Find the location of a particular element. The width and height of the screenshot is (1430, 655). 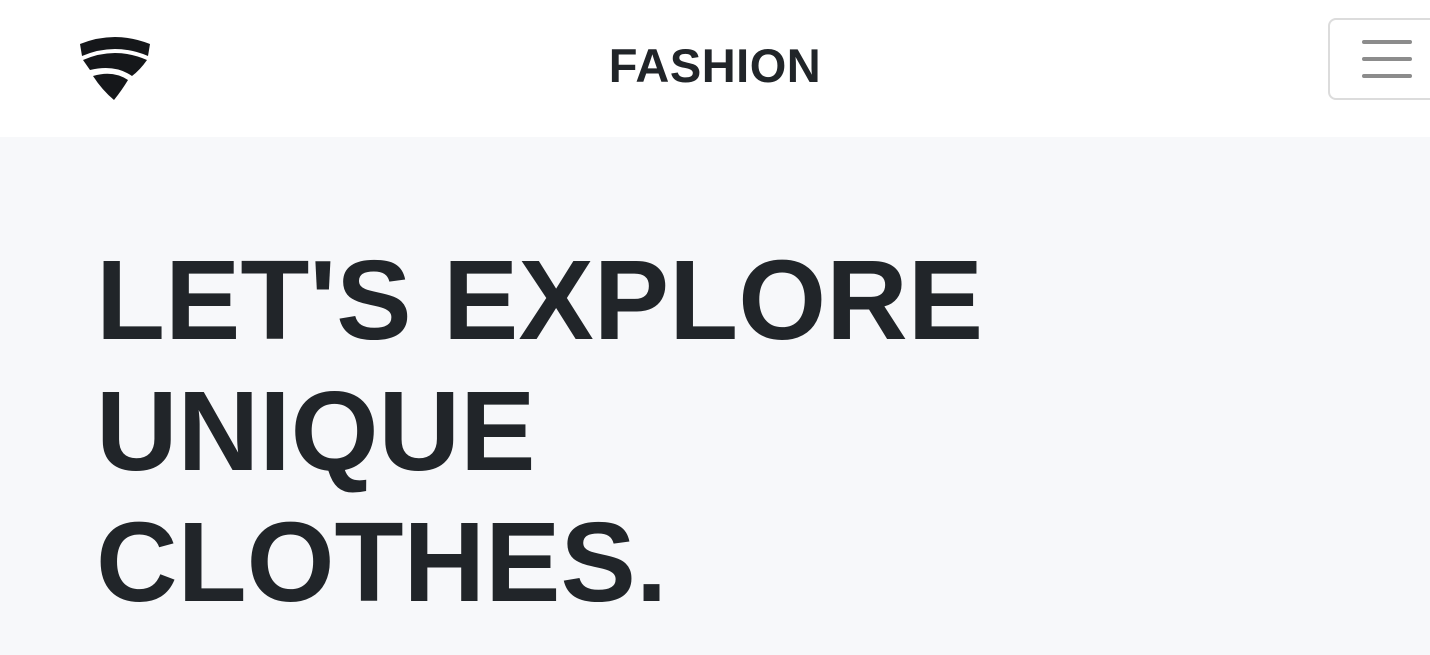

hamburger-menu-icon is located at coordinates (1387, 42).